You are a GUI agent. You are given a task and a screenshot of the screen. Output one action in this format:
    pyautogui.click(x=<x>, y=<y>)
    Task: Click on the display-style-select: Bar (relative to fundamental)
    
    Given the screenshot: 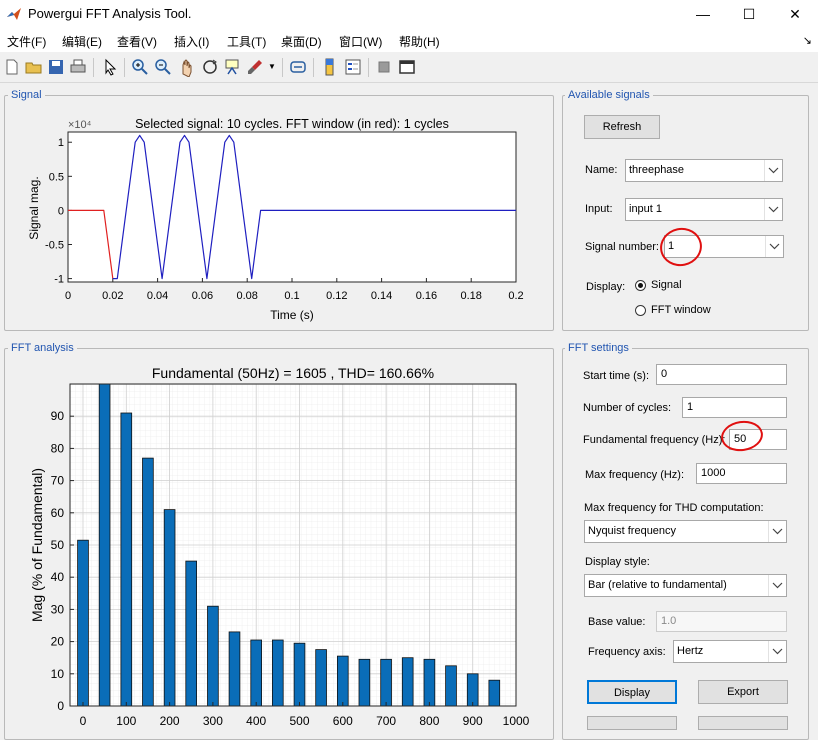 What is the action you would take?
    pyautogui.click(x=685, y=585)
    